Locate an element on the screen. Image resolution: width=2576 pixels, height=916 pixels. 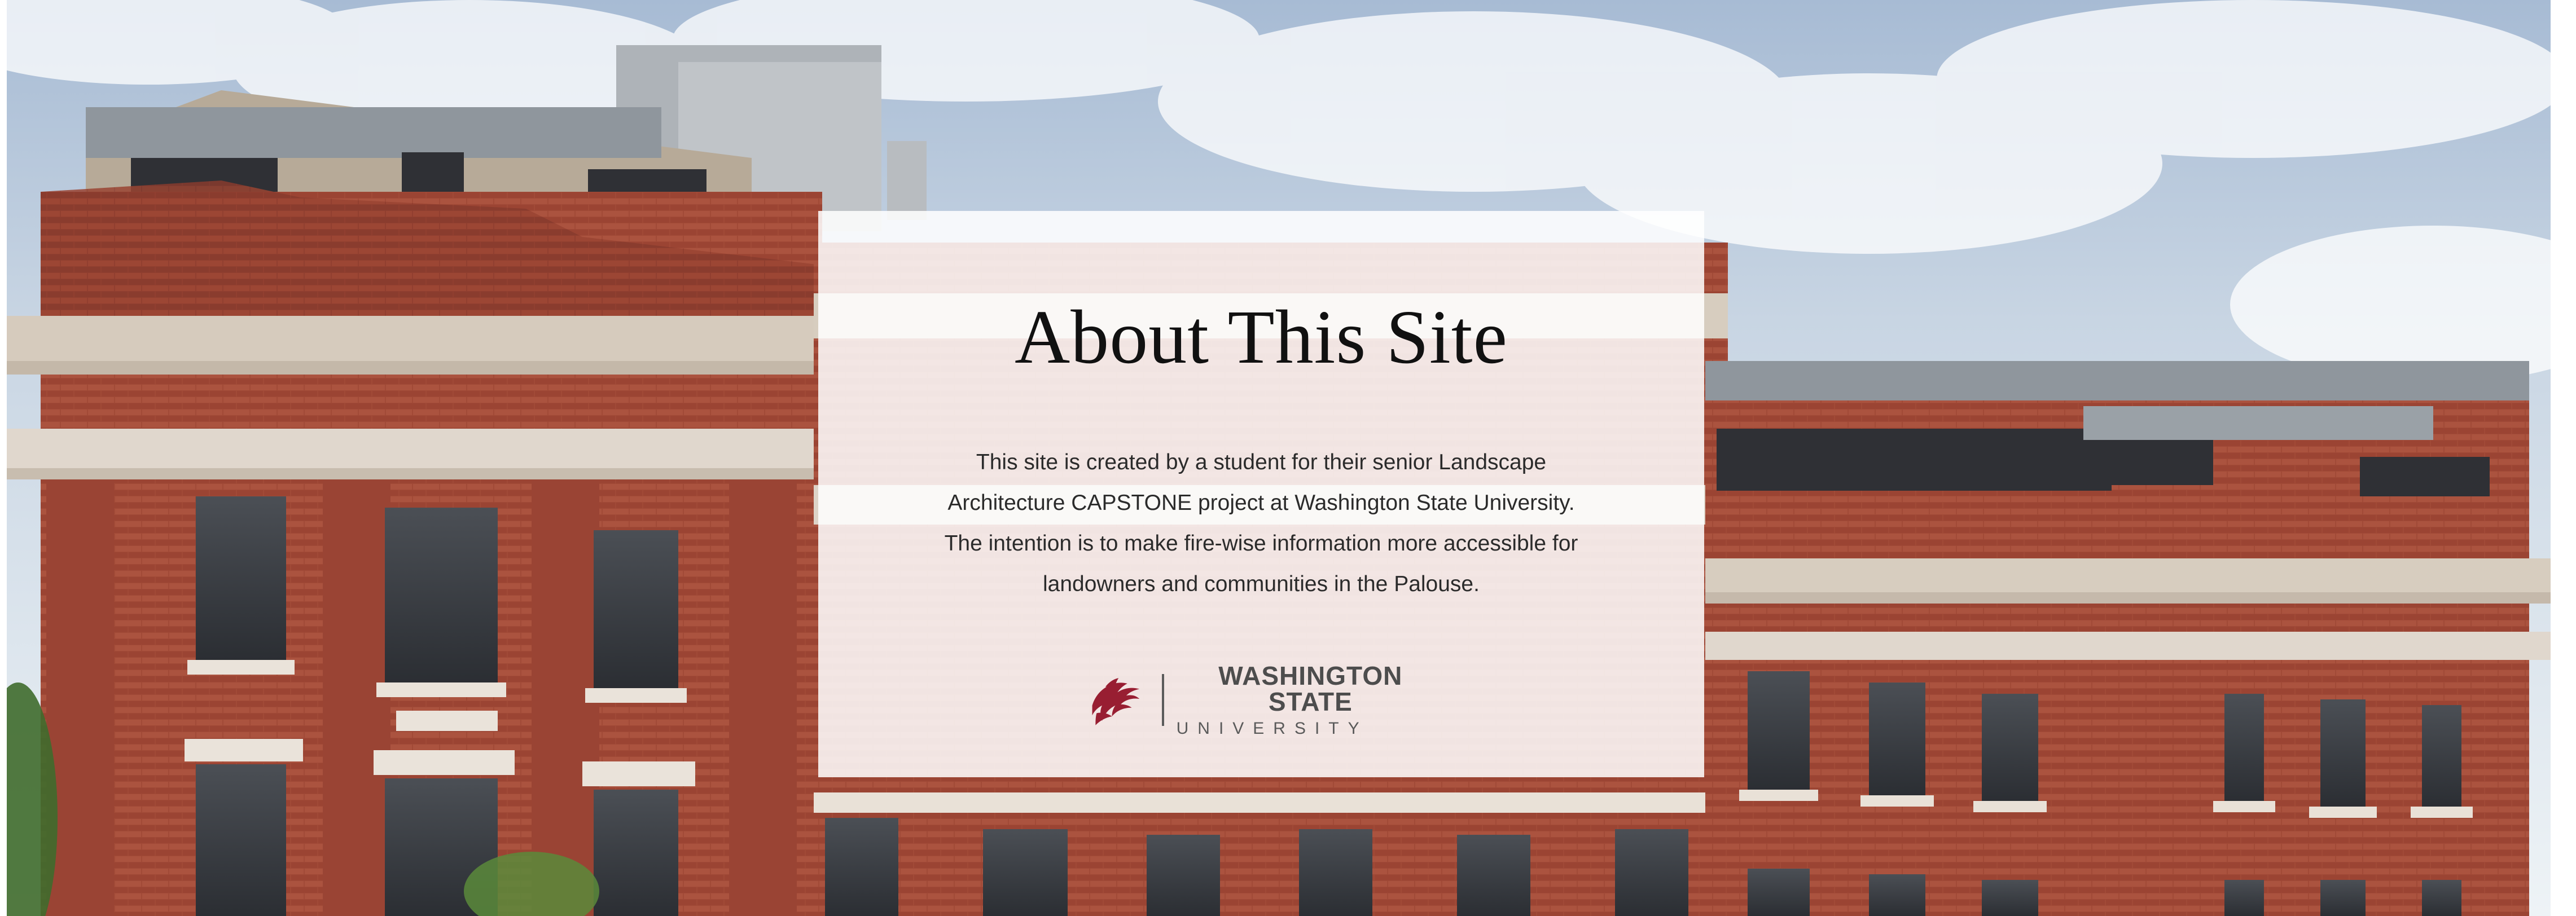
cougar-head-icon is located at coordinates (1116, 701).